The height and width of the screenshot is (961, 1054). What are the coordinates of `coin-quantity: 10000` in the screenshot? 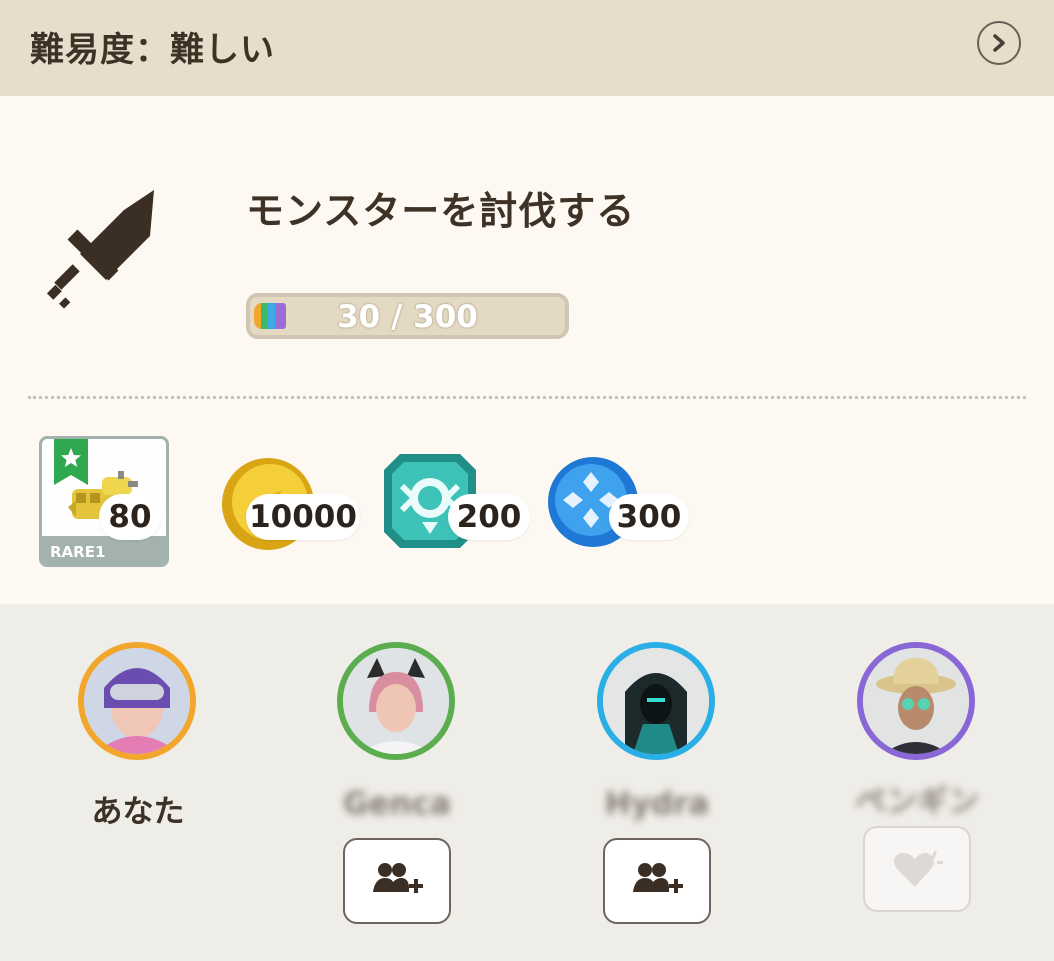 It's located at (303, 517).